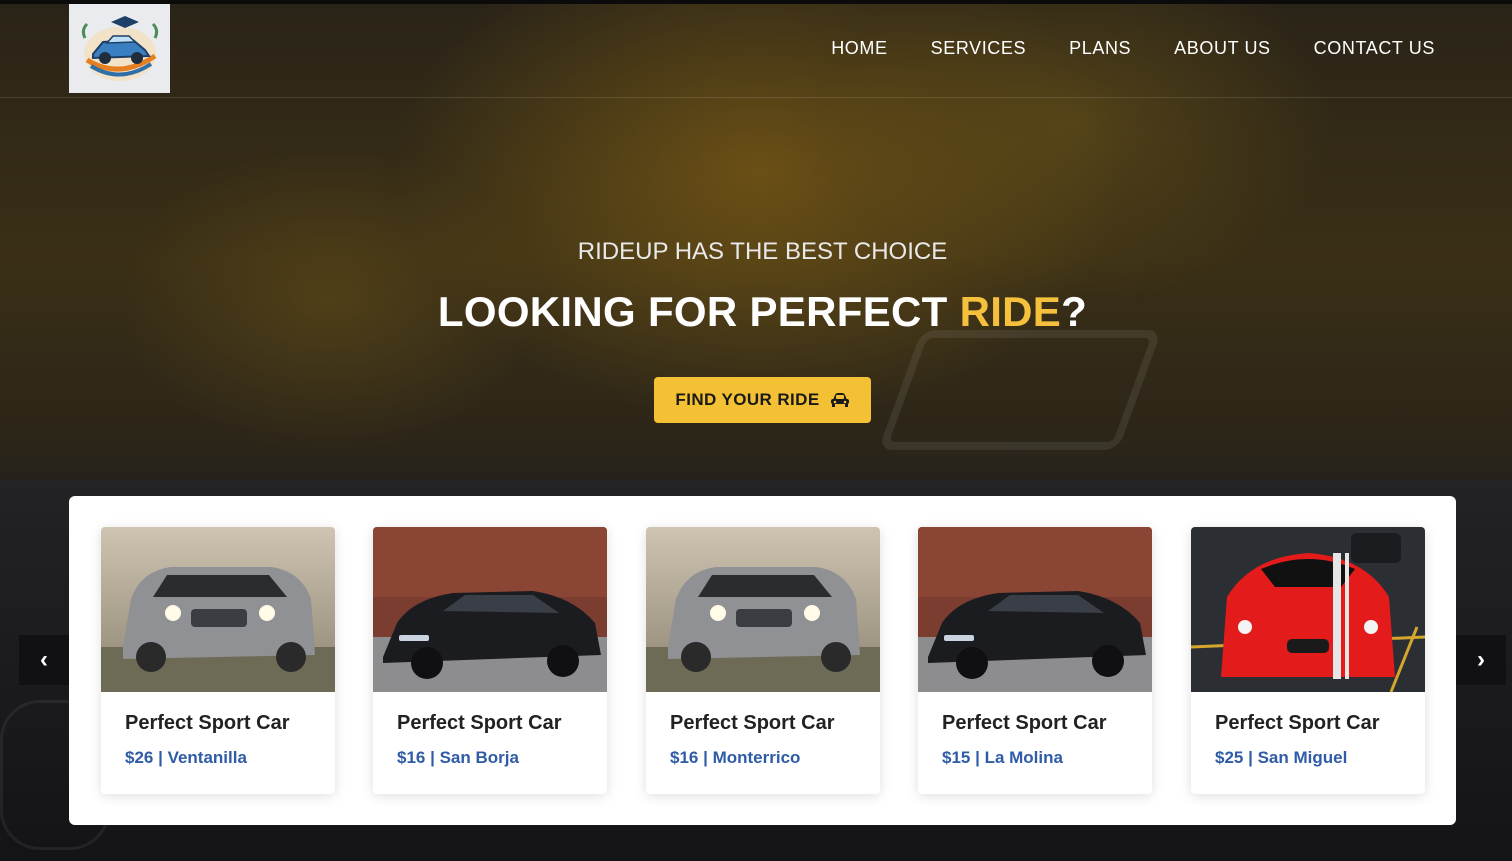 The width and height of the screenshot is (1512, 861). Describe the element at coordinates (1010, 311) in the screenshot. I see `hero-title-accent: RIDE` at that location.